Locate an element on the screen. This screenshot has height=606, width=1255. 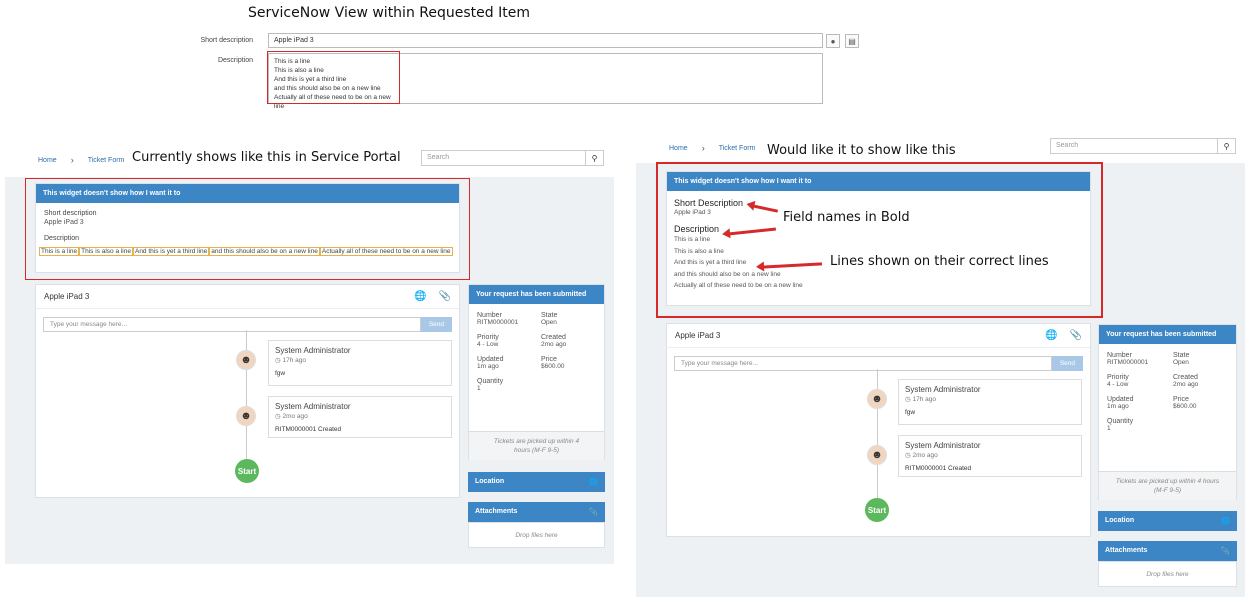
description-label: Description is located at coordinates (62, 238).